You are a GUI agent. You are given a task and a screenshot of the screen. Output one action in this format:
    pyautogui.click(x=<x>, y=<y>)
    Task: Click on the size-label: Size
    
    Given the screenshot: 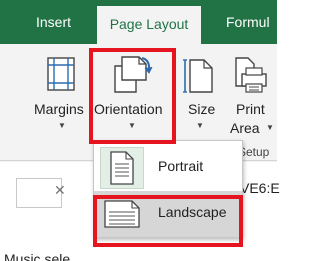 What is the action you would take?
    pyautogui.click(x=202, y=109)
    